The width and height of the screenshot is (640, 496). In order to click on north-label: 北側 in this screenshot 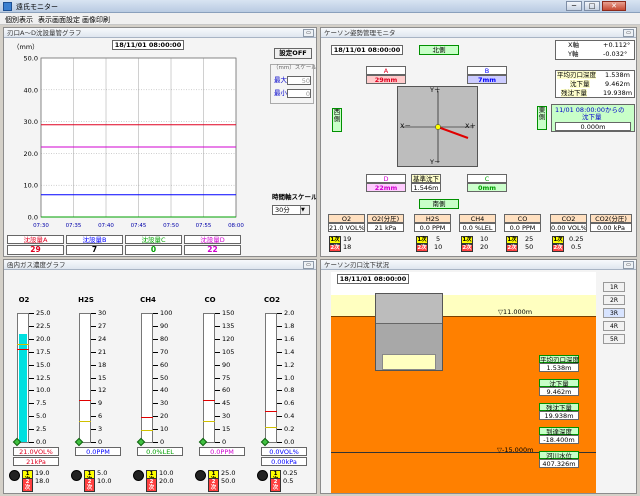, I will do `click(439, 50)`.